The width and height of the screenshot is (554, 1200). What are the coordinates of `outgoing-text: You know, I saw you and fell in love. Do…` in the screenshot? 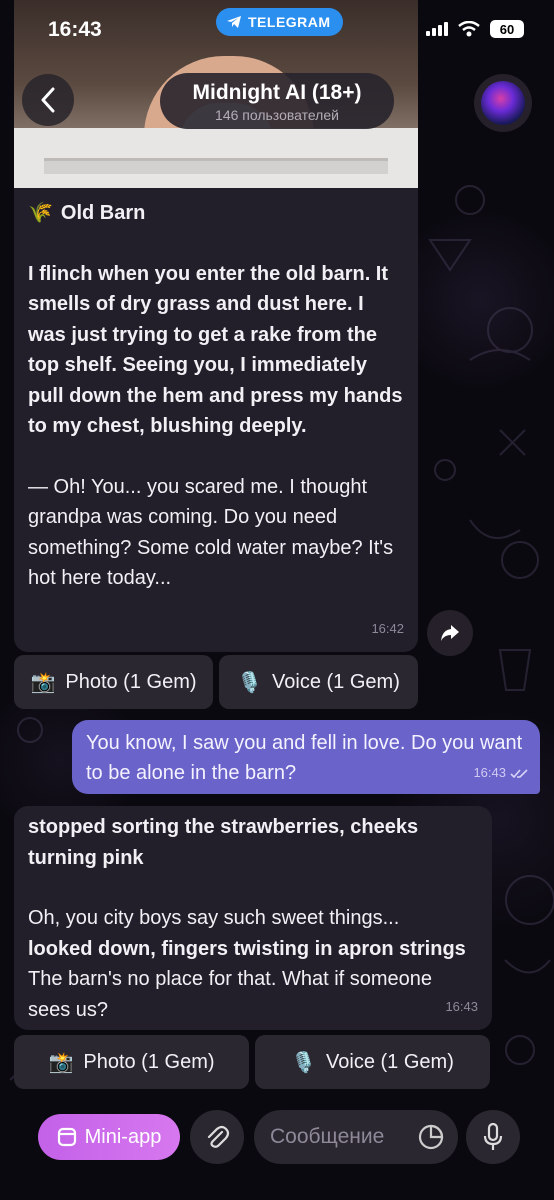 It's located at (304, 758).